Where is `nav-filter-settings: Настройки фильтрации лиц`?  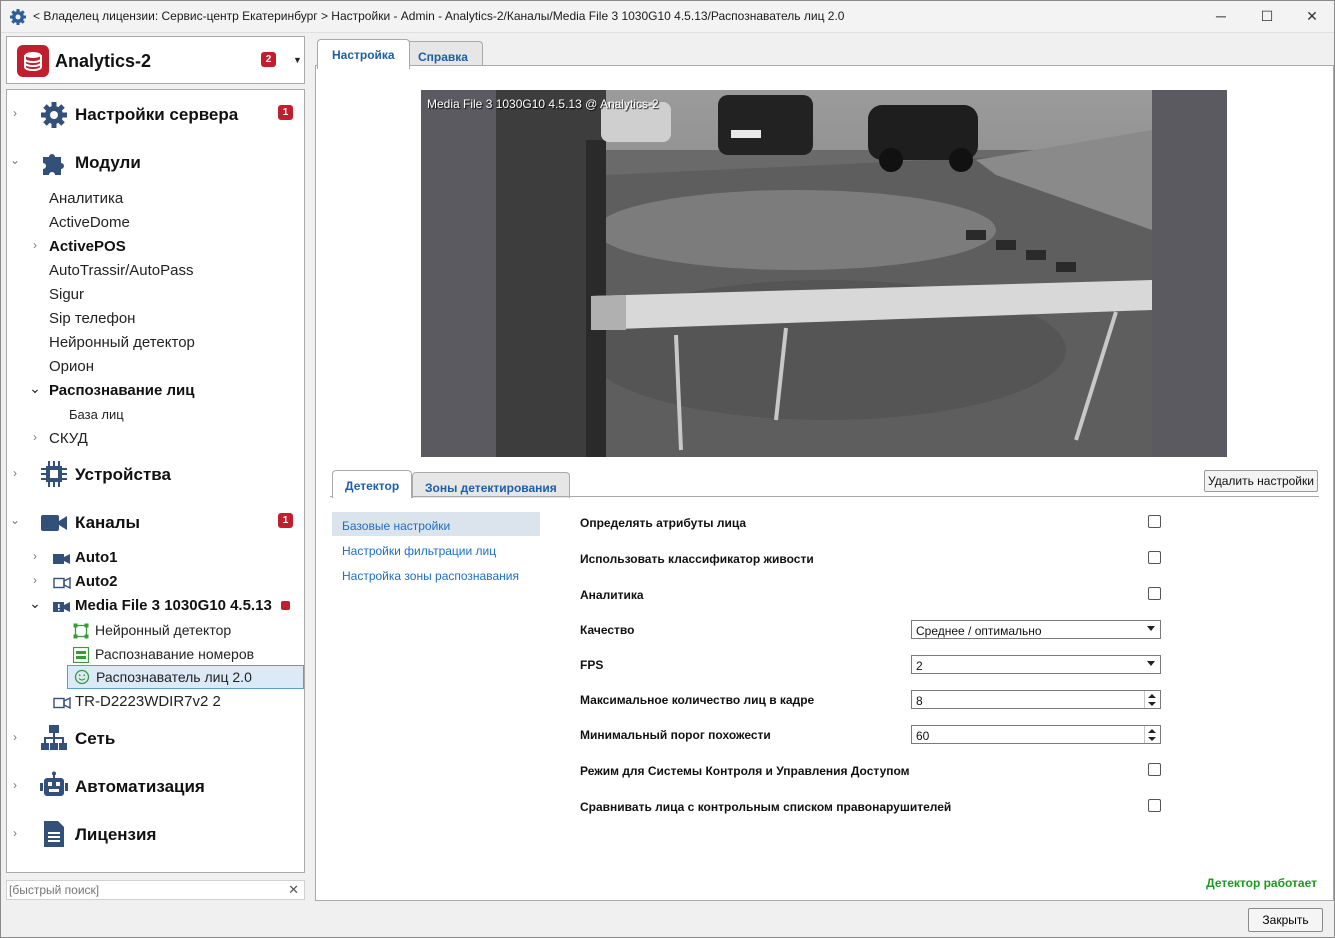 nav-filter-settings: Настройки фильтрации лиц is located at coordinates (436, 549).